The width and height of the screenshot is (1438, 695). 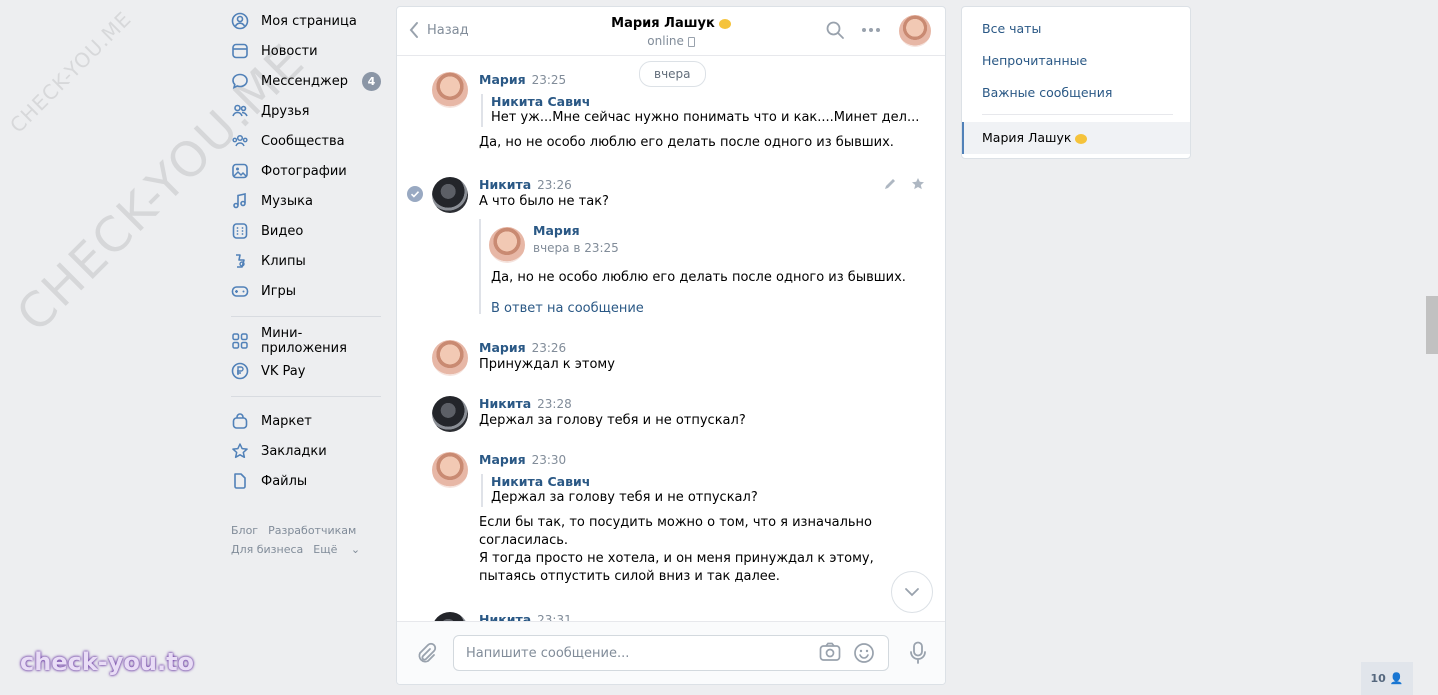 What do you see at coordinates (1011, 28) in the screenshot?
I see `filter-all-chats: Все чаты` at bounding box center [1011, 28].